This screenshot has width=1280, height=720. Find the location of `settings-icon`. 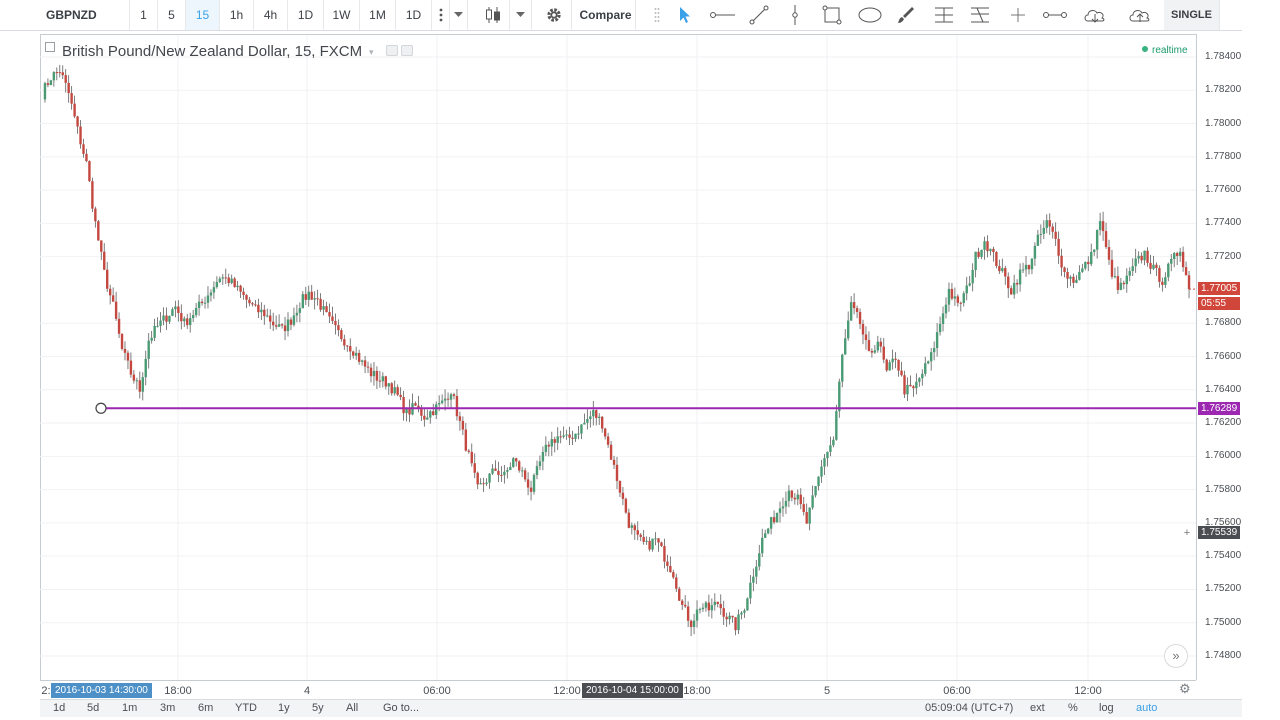

settings-icon is located at coordinates (407, 50).